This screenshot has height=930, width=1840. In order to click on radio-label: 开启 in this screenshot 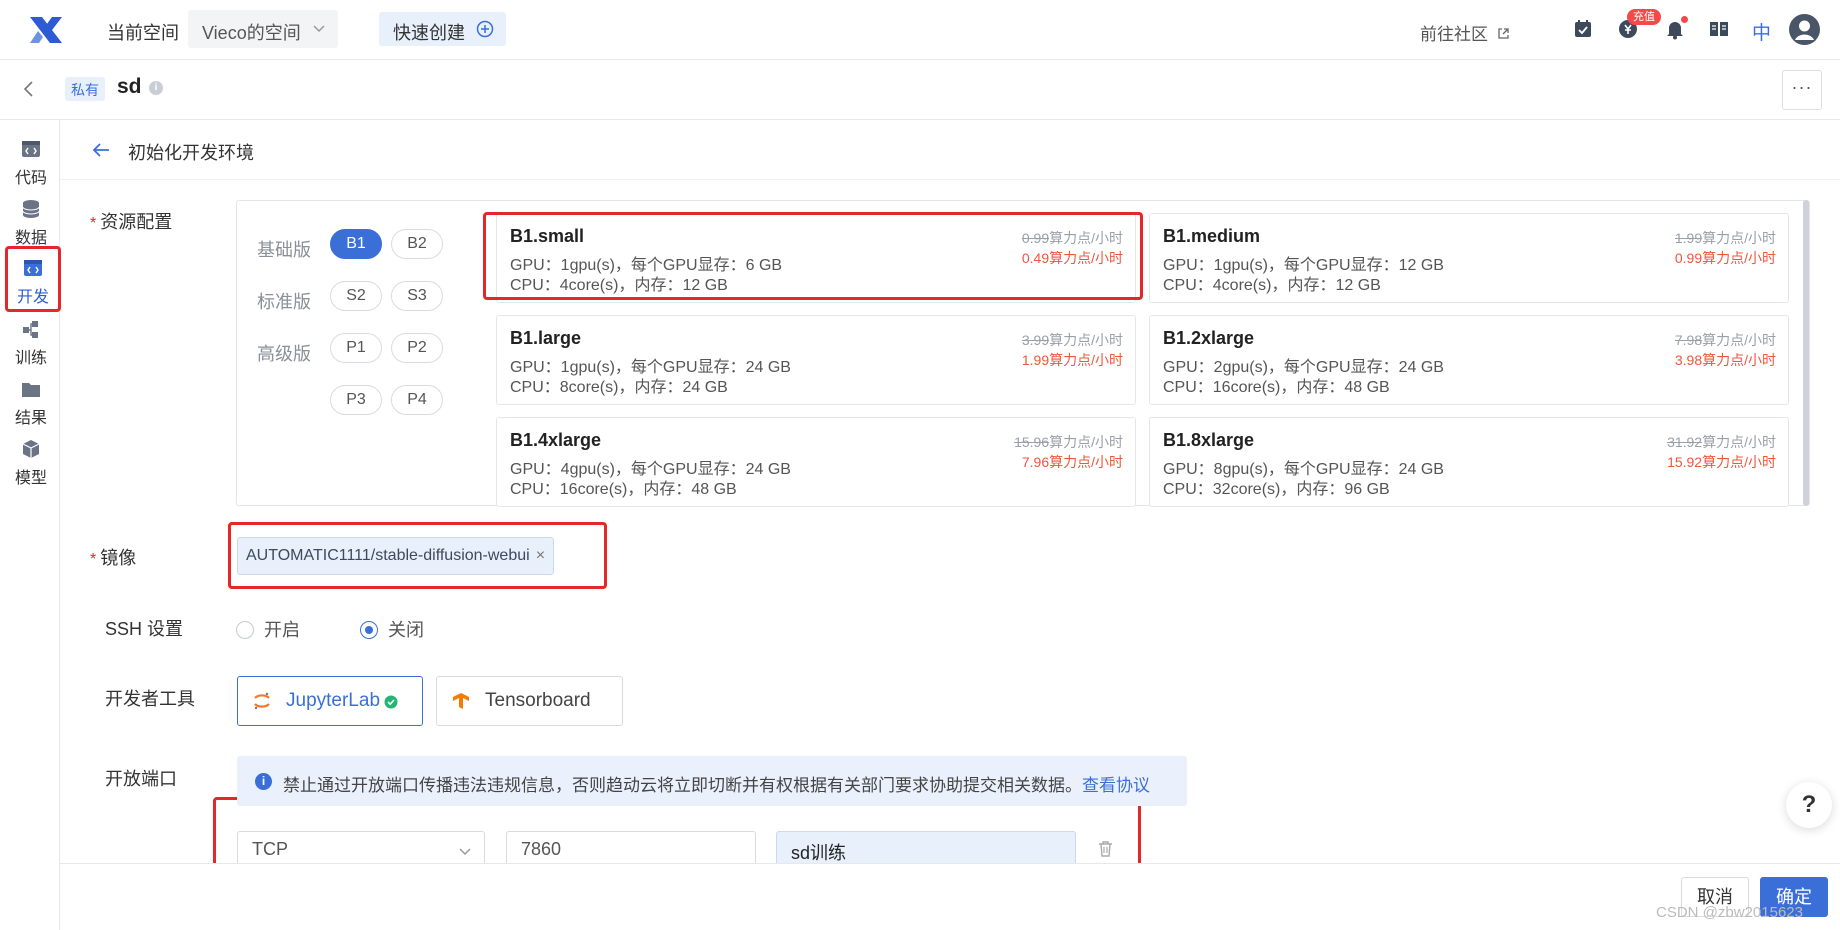, I will do `click(282, 630)`.